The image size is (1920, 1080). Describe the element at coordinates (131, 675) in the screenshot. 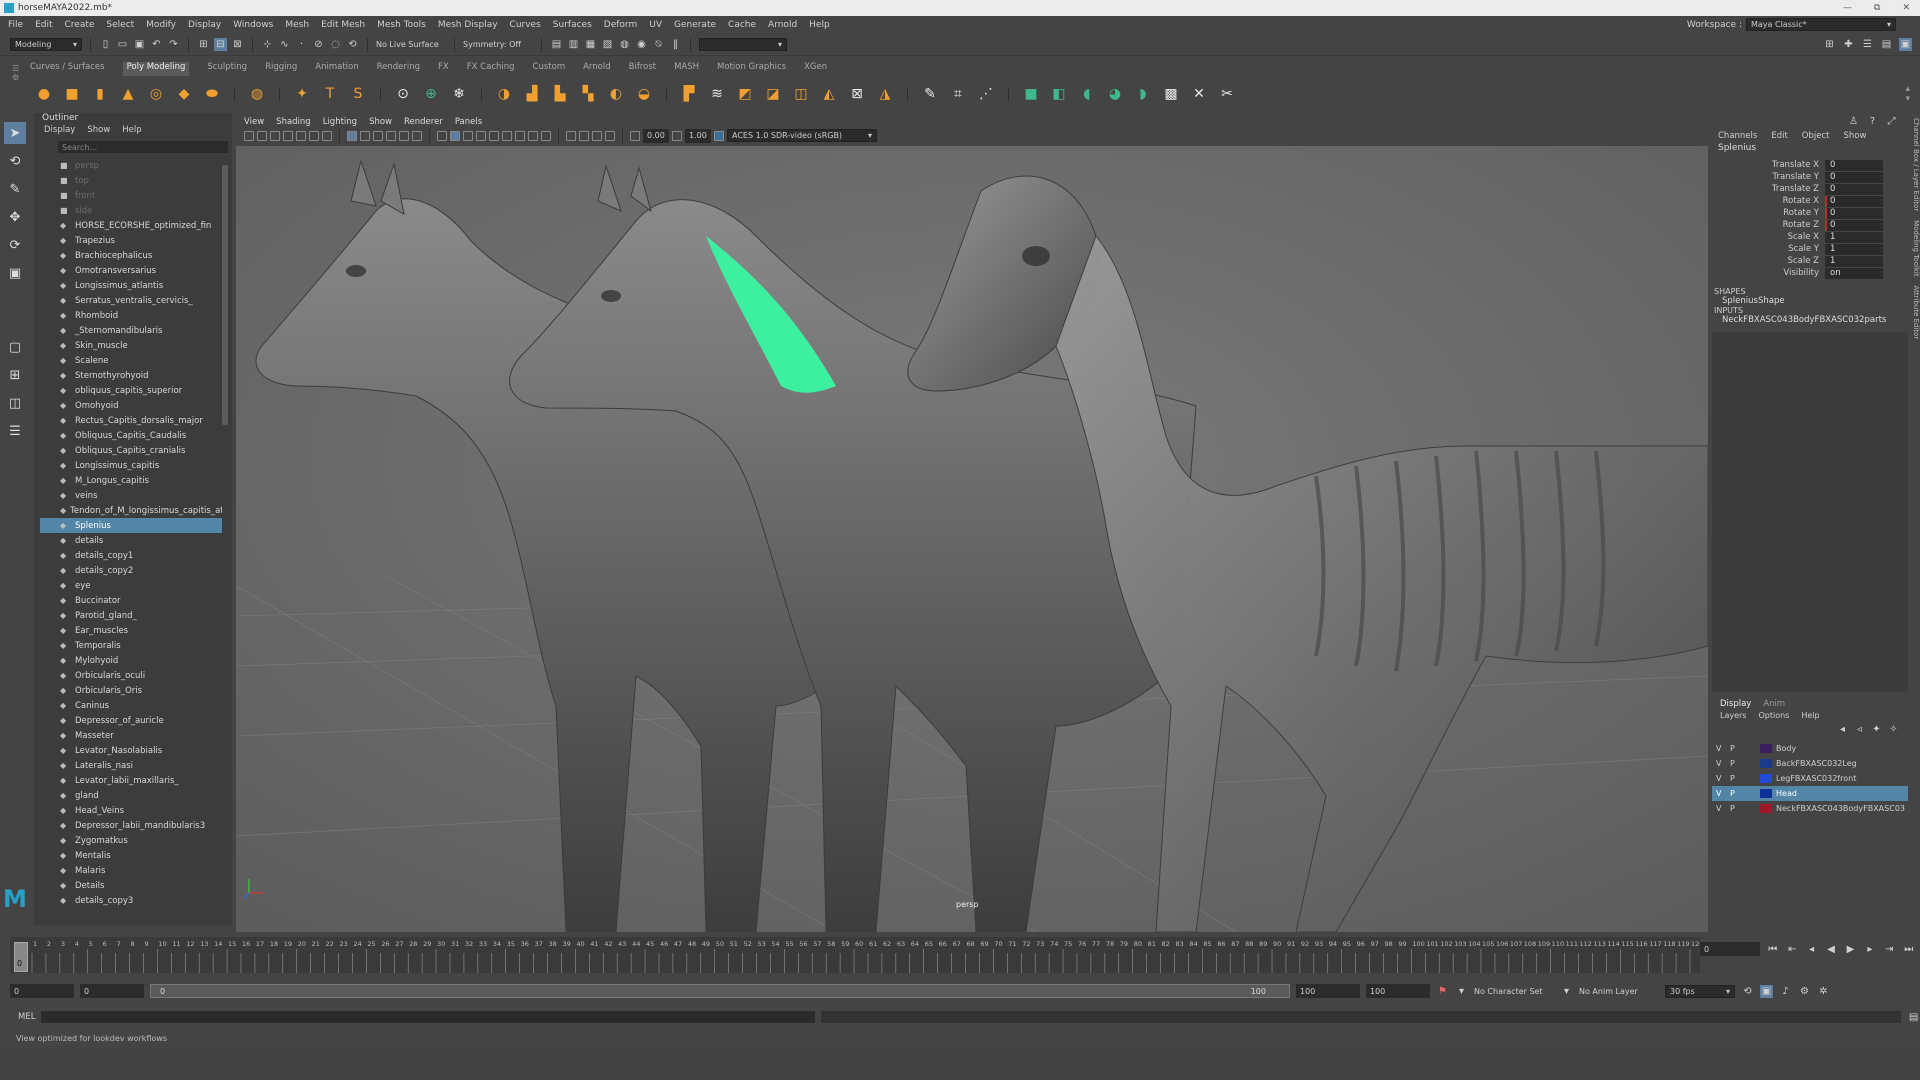

I see `outliner-item: ◆ Orbicularis_oculi` at that location.